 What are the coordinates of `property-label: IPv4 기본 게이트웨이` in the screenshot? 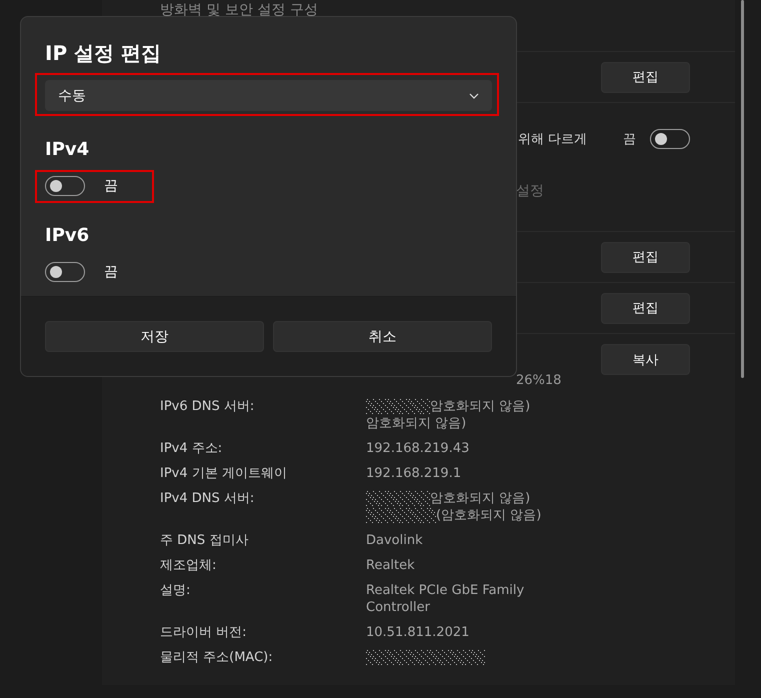 It's located at (223, 473).